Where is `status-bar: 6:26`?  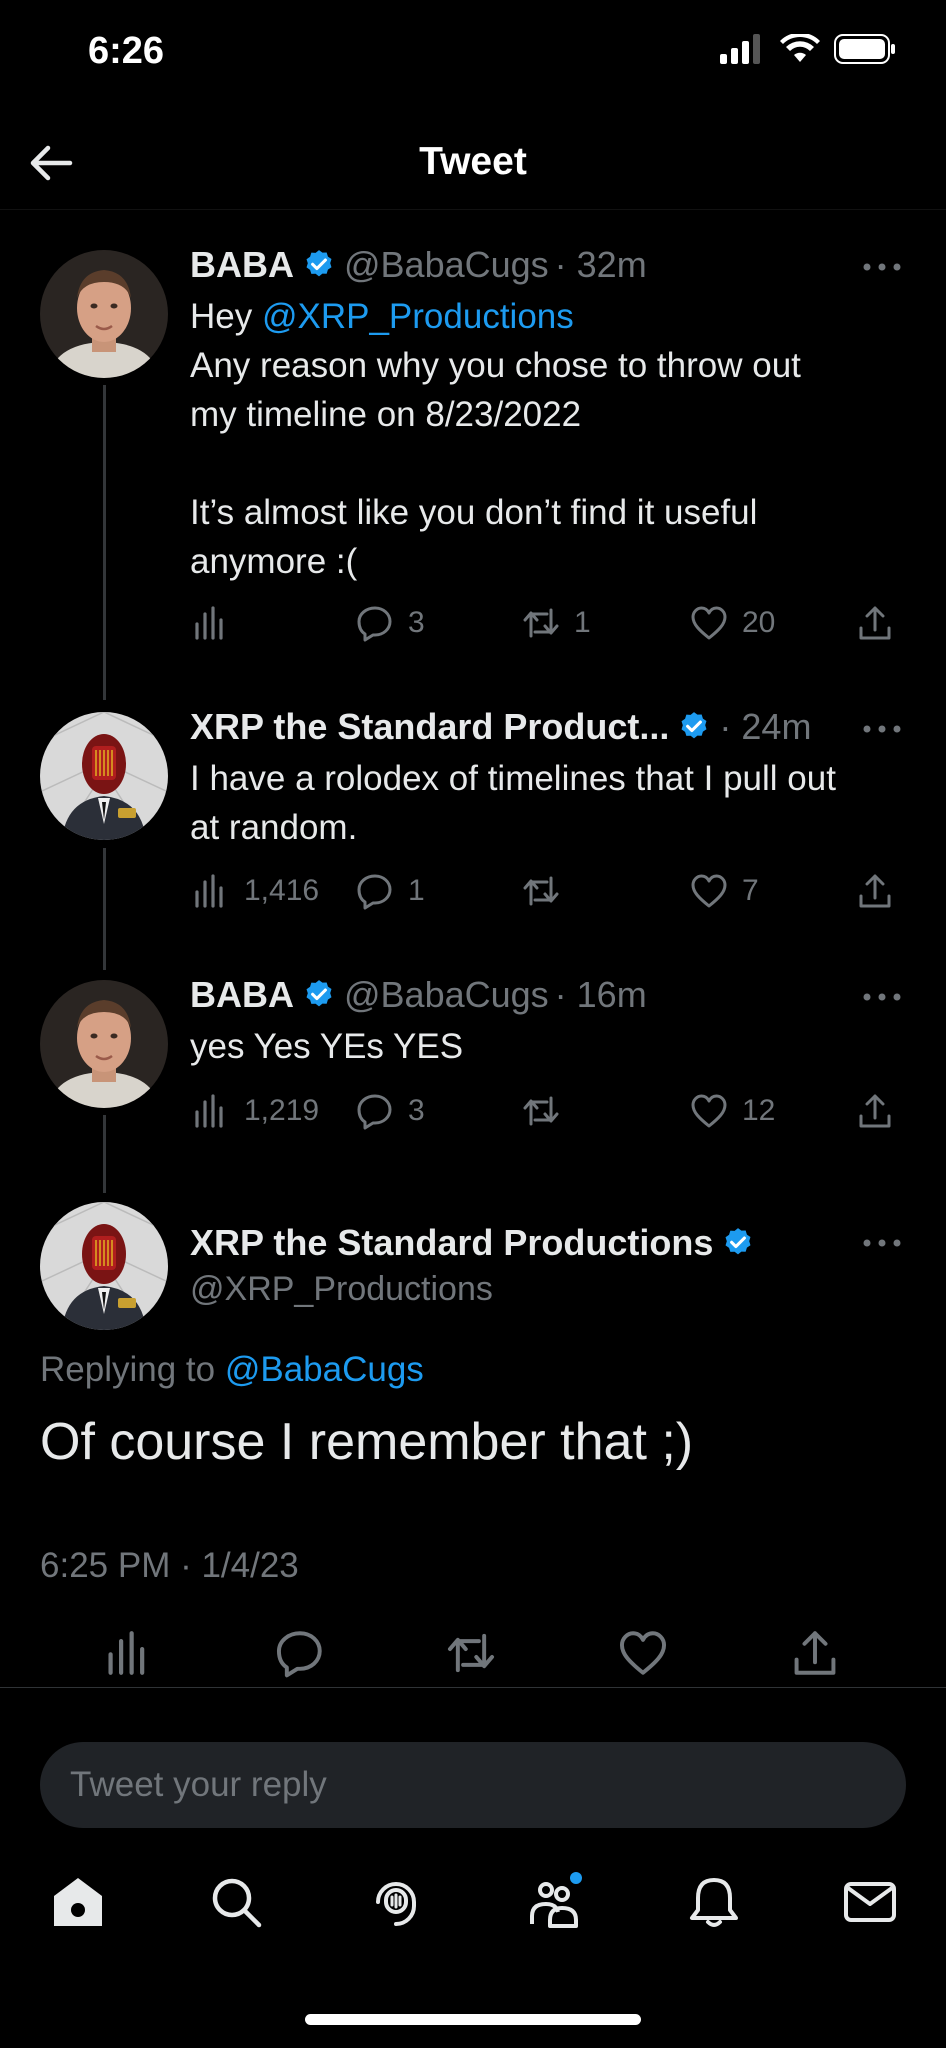 status-bar: 6:26 is located at coordinates (473, 50).